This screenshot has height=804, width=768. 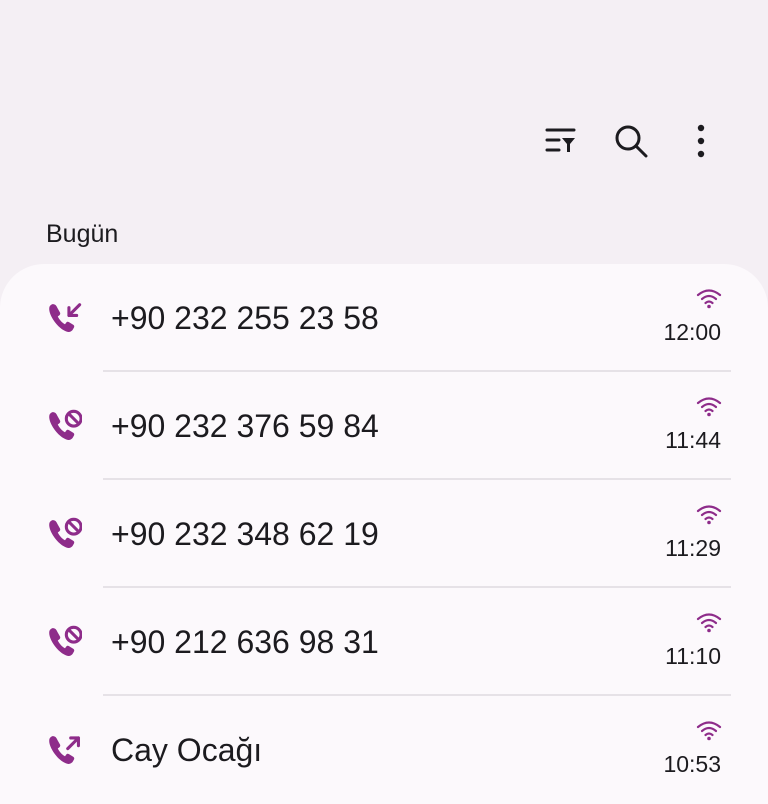 I want to click on caller-name: Cay Ocağı, so click(x=187, y=750).